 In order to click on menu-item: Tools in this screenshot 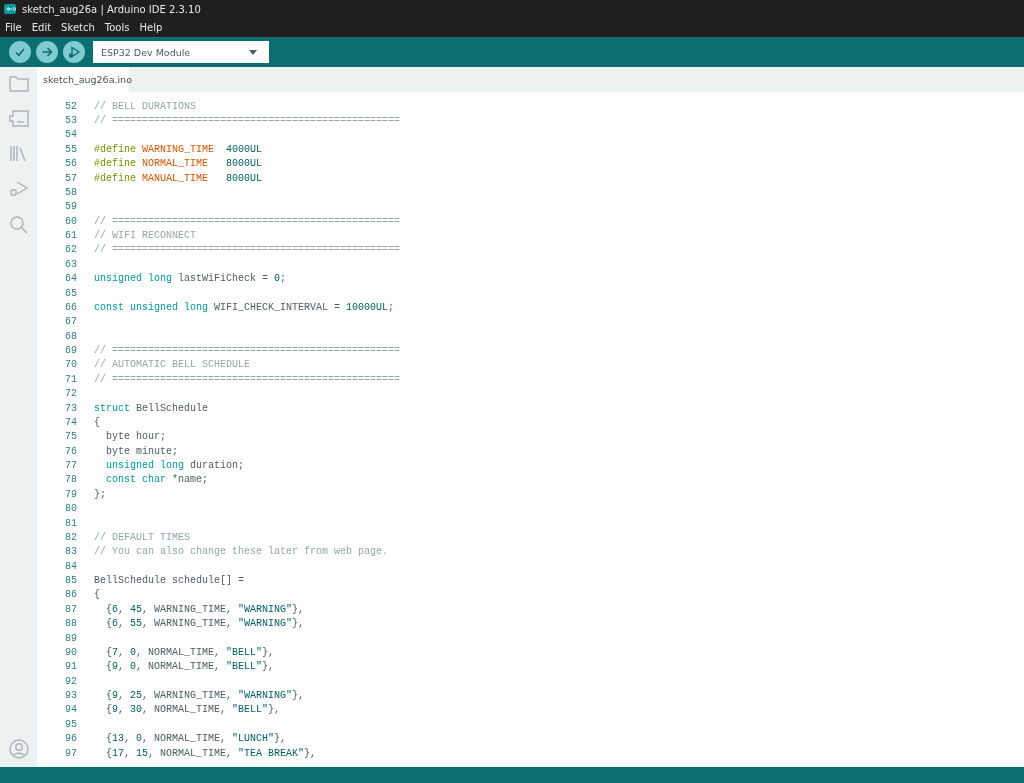, I will do `click(117, 27)`.